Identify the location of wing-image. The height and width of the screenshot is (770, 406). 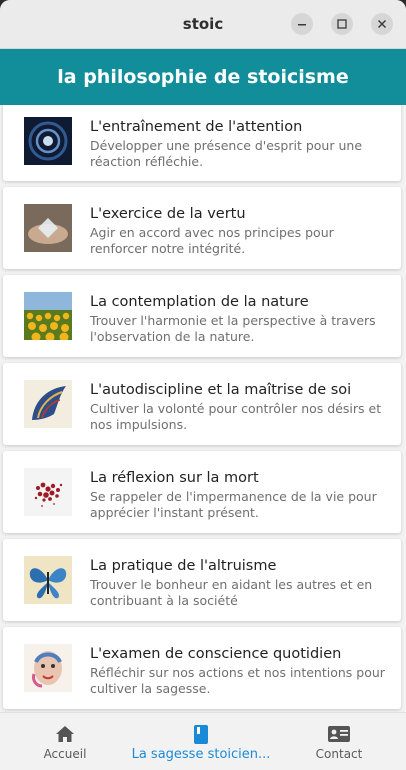
(48, 404).